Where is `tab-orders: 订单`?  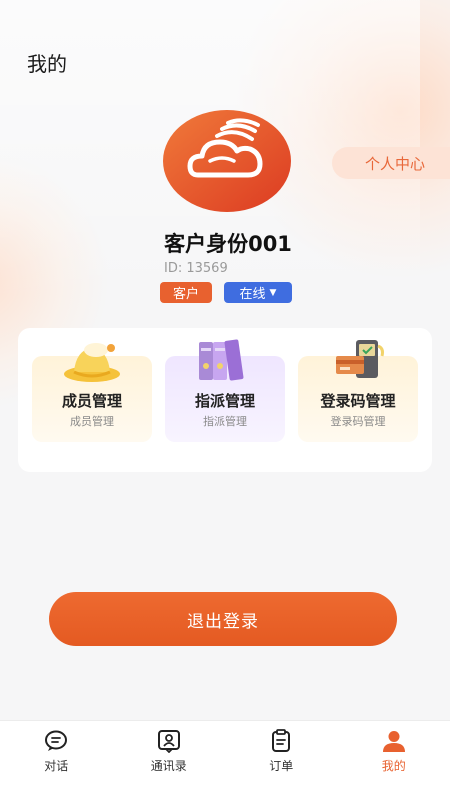
tab-orders: 订单 is located at coordinates (281, 760).